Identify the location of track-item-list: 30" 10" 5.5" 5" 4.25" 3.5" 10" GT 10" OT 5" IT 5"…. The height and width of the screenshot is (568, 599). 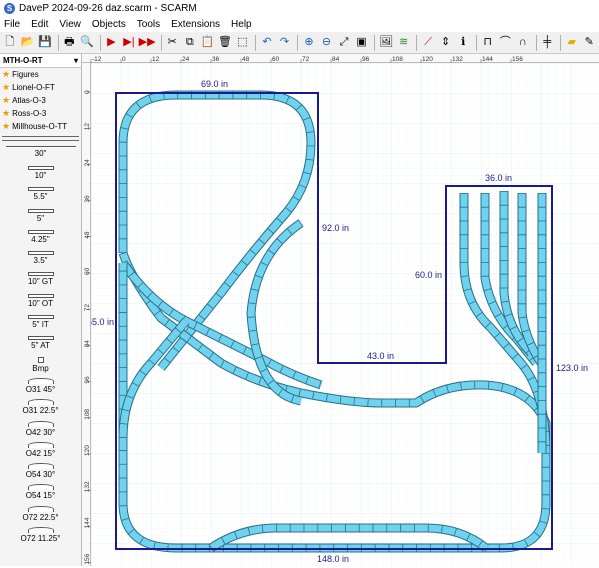
(40, 343).